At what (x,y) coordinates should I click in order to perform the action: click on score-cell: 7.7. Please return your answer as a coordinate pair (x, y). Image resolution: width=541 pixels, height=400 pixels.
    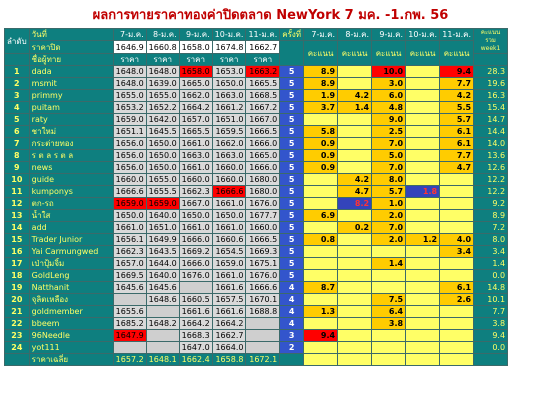
    Looking at the image, I should click on (457, 155).